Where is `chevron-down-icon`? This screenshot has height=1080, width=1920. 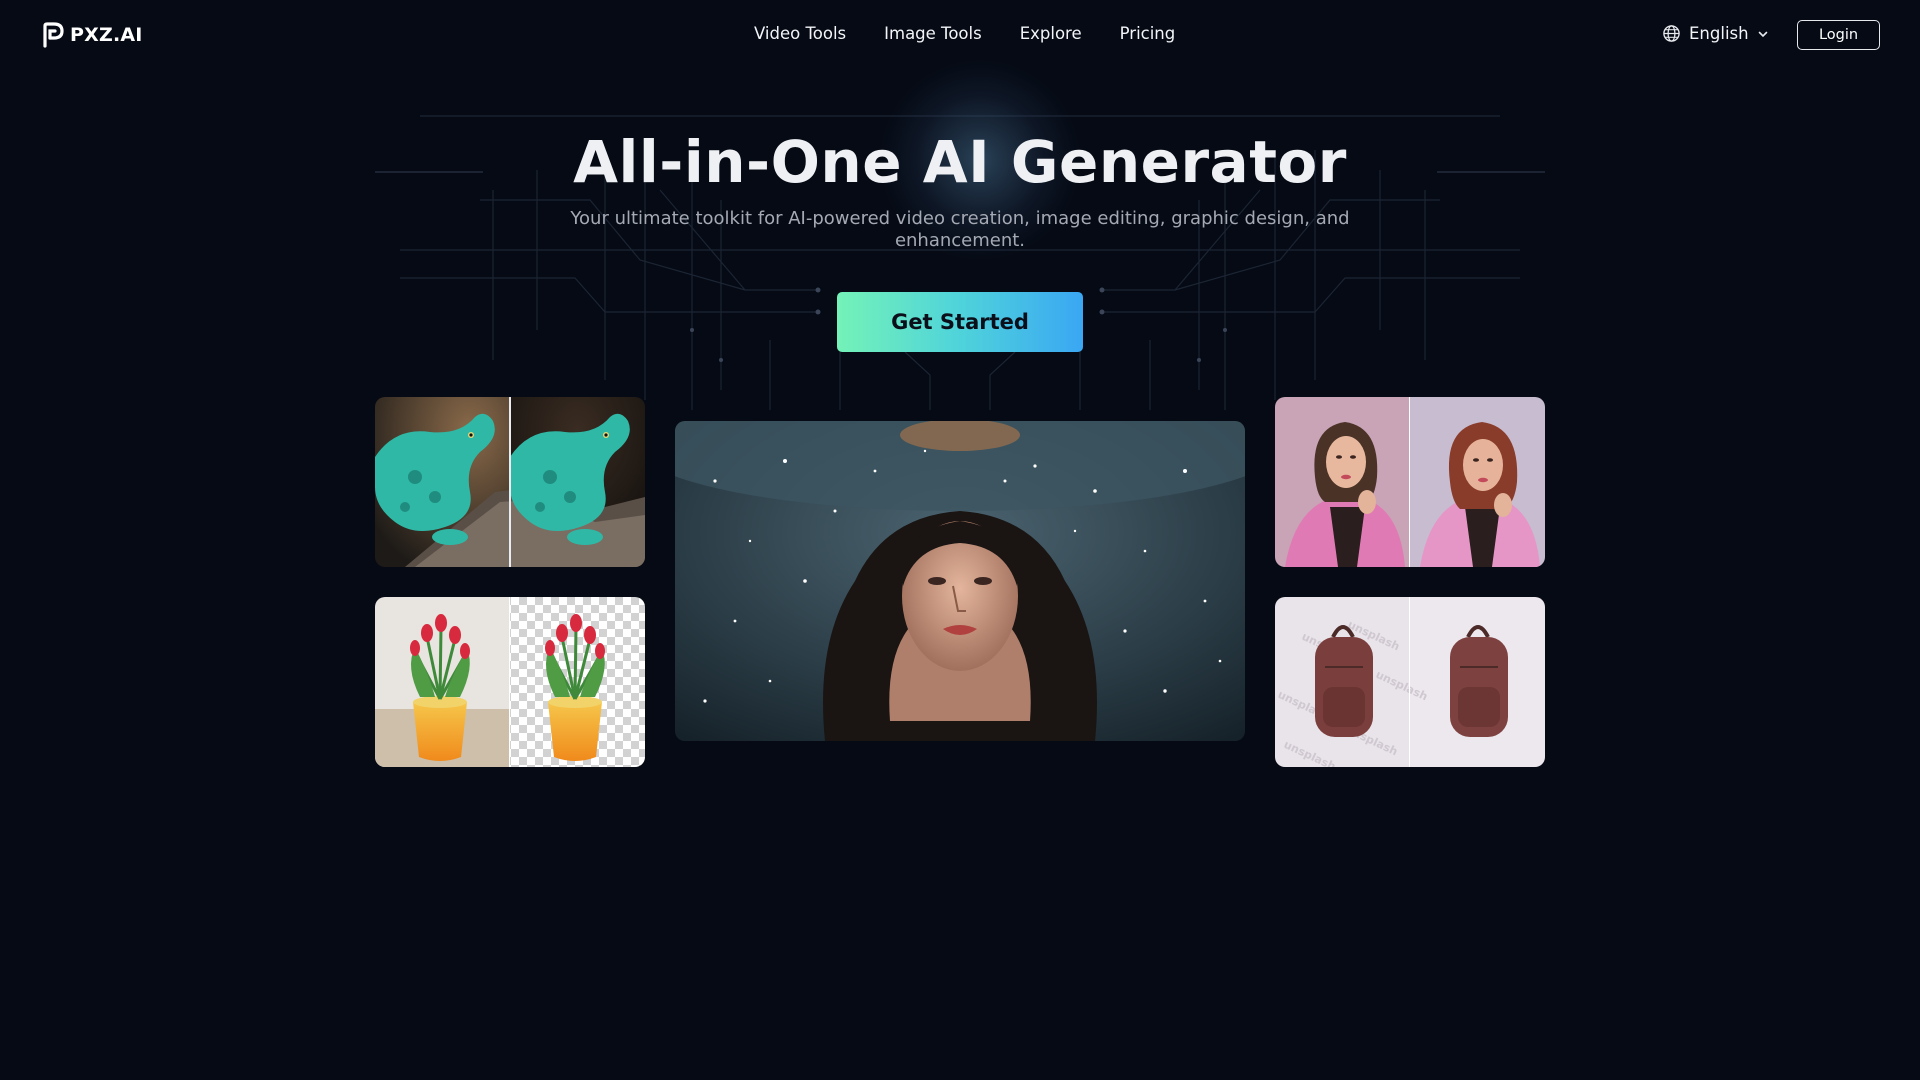
chevron-down-icon is located at coordinates (1762, 34).